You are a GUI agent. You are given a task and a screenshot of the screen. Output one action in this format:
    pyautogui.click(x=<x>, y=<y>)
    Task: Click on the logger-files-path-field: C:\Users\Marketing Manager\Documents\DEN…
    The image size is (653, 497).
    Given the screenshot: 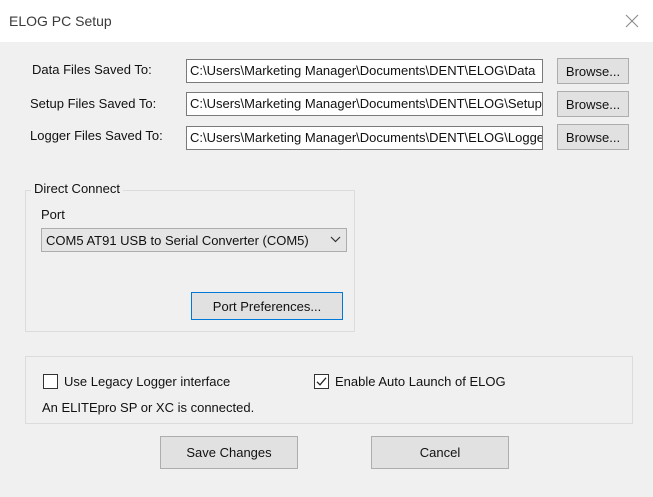 What is the action you would take?
    pyautogui.click(x=364, y=138)
    